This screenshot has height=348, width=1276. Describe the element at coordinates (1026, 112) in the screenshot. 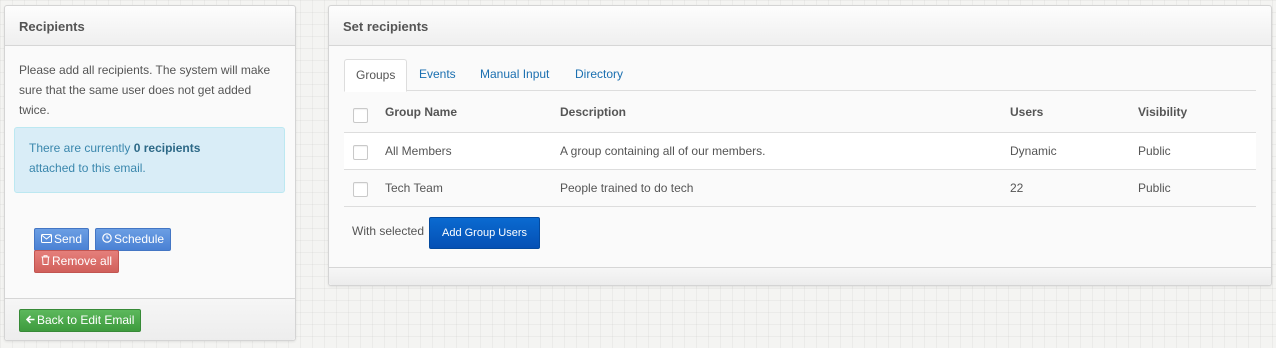

I see `header-users: Users` at that location.